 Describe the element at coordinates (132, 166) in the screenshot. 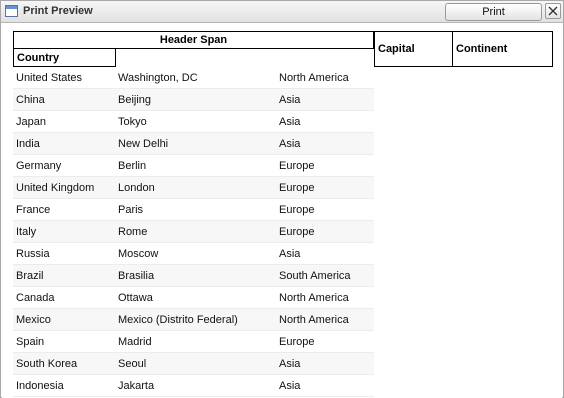

I see `capital-cell: Berlin` at that location.